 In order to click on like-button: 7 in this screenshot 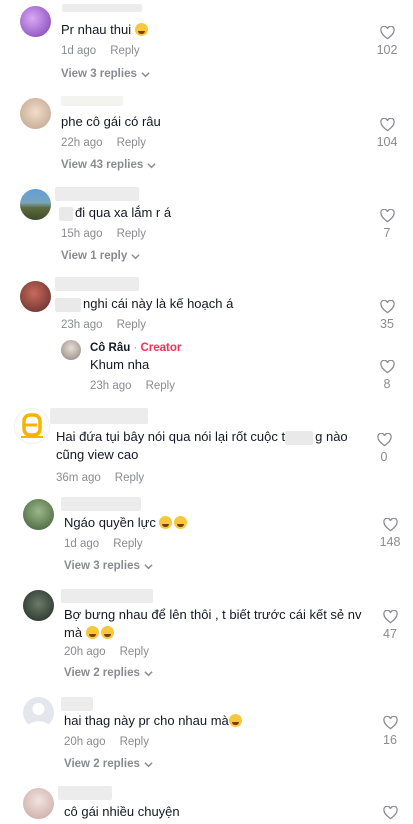, I will do `click(387, 224)`.